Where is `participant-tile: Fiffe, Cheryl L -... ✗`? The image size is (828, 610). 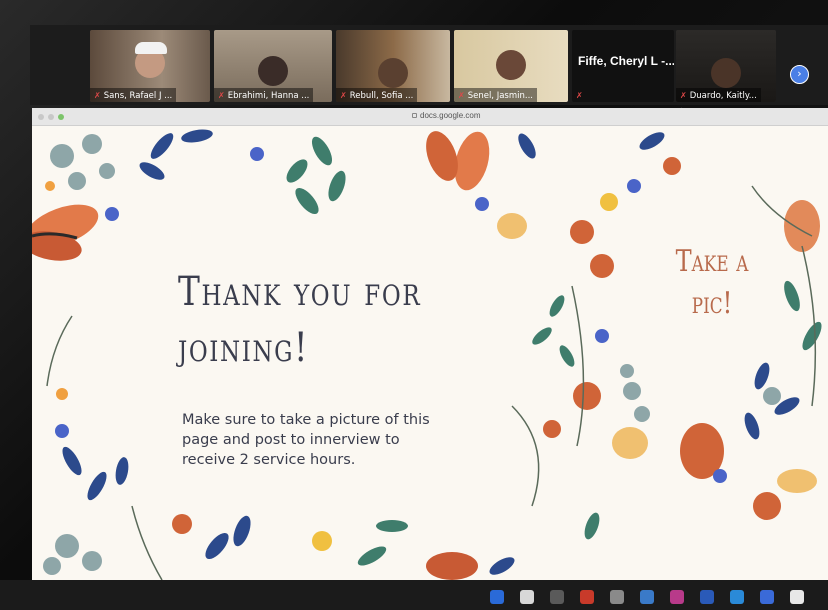 participant-tile: Fiffe, Cheryl L -... ✗ is located at coordinates (623, 66).